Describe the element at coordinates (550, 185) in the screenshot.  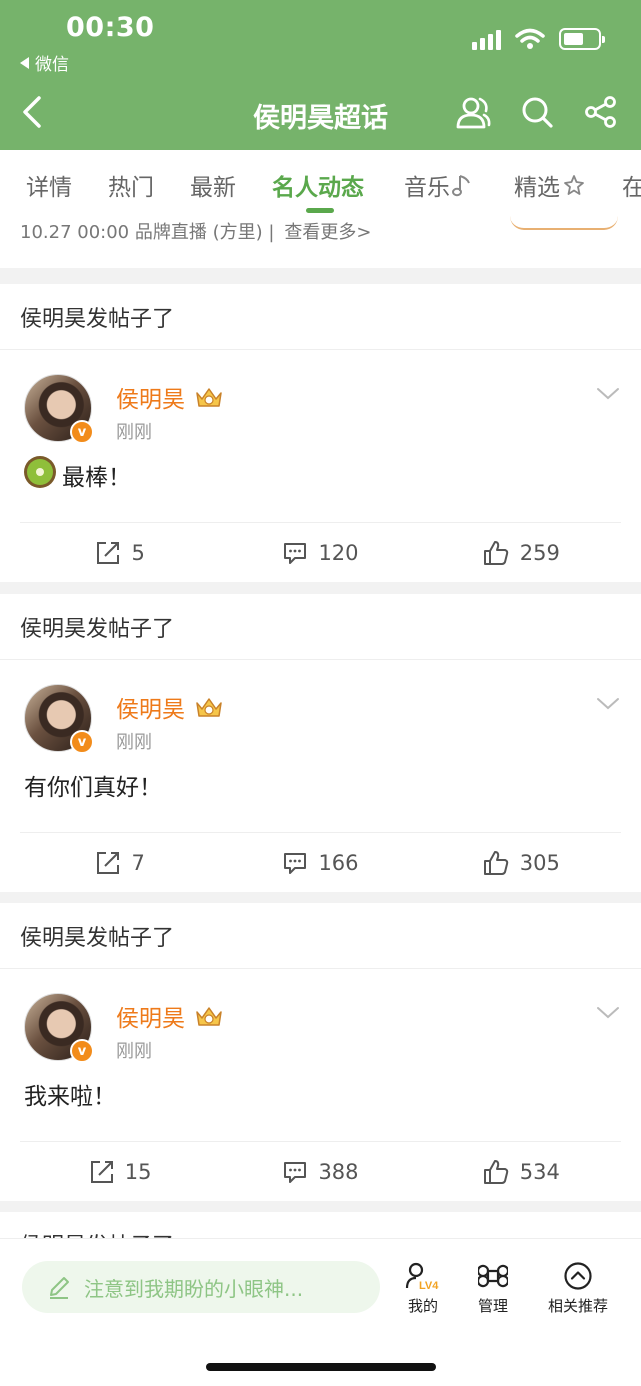
I see `tab-featured: 精选` at that location.